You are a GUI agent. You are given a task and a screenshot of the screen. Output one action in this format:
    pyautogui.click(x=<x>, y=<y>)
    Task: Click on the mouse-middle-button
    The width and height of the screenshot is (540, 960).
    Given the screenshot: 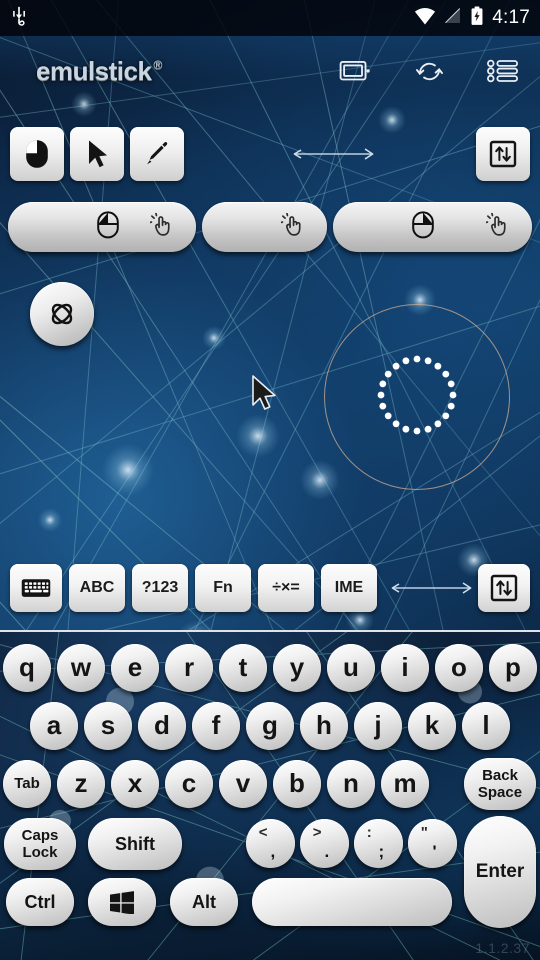 What is the action you would take?
    pyautogui.click(x=264, y=227)
    